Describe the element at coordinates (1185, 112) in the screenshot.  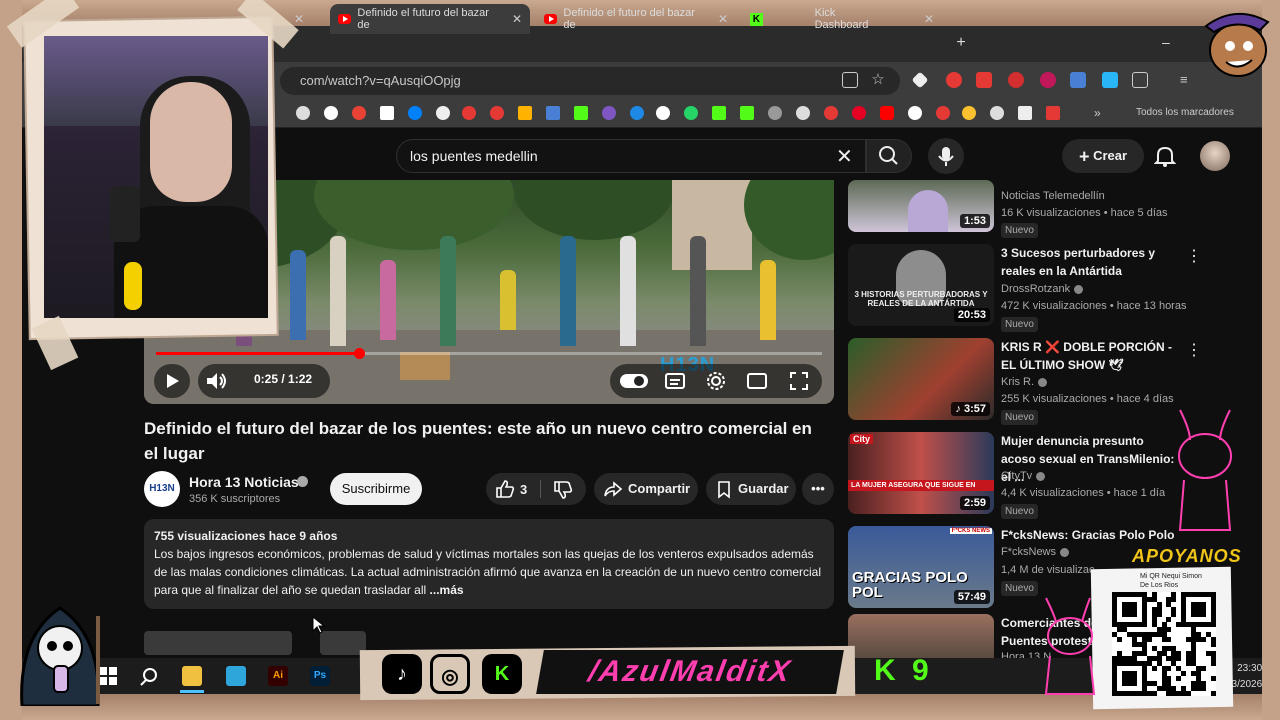
I see `all-bookmarks-folder: Todos los marcadores` at that location.